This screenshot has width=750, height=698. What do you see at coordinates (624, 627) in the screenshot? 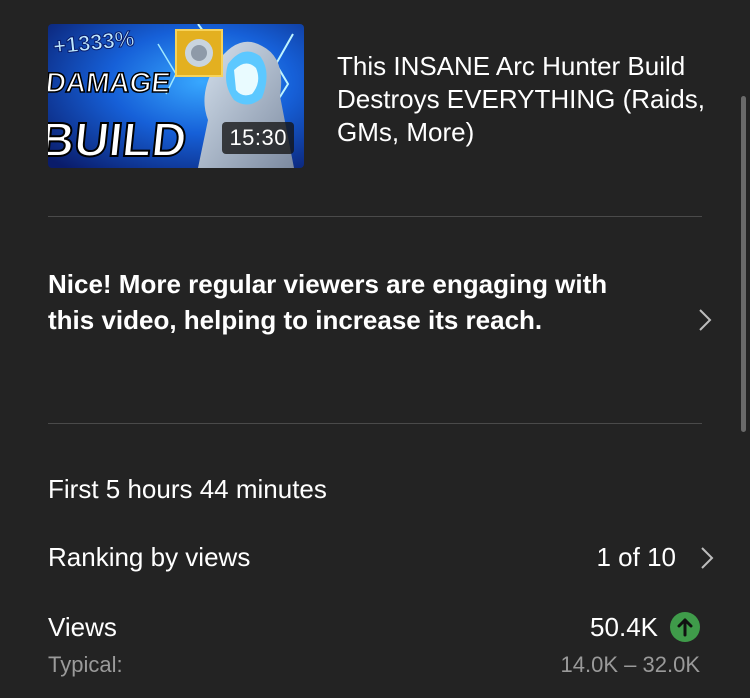
I see `views-value: 50.4K` at bounding box center [624, 627].